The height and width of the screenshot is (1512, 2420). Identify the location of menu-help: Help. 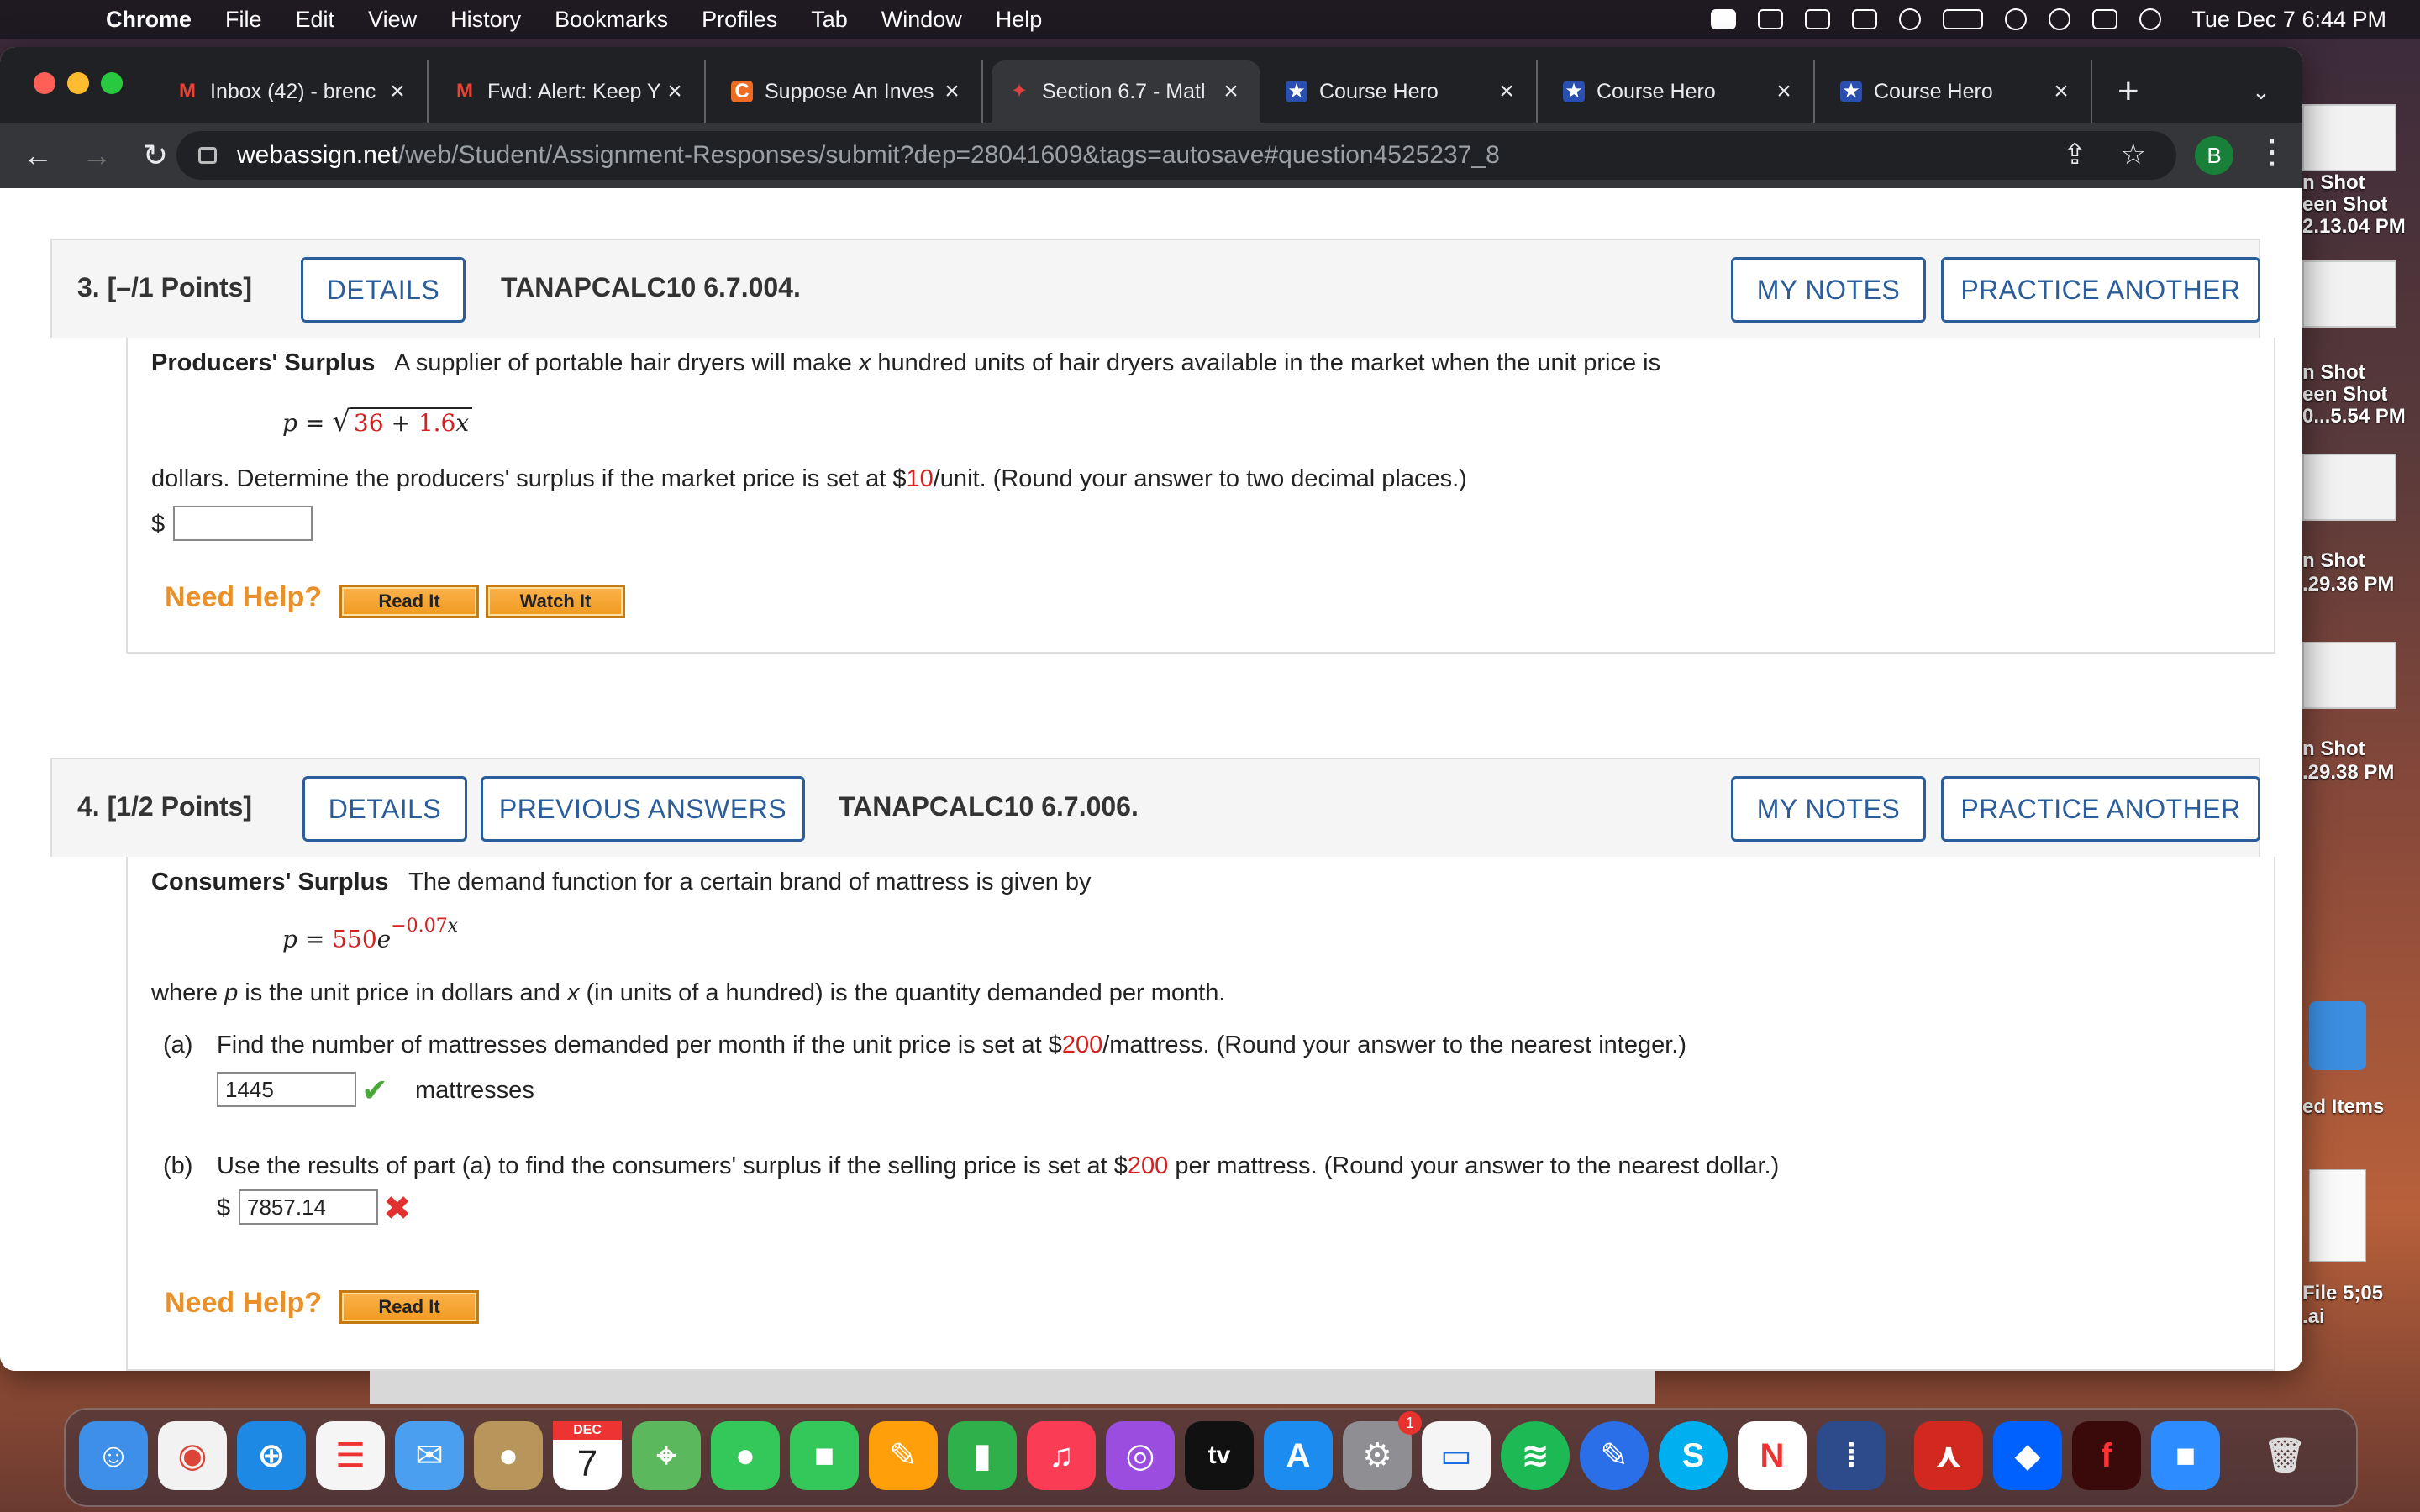
(1020, 20).